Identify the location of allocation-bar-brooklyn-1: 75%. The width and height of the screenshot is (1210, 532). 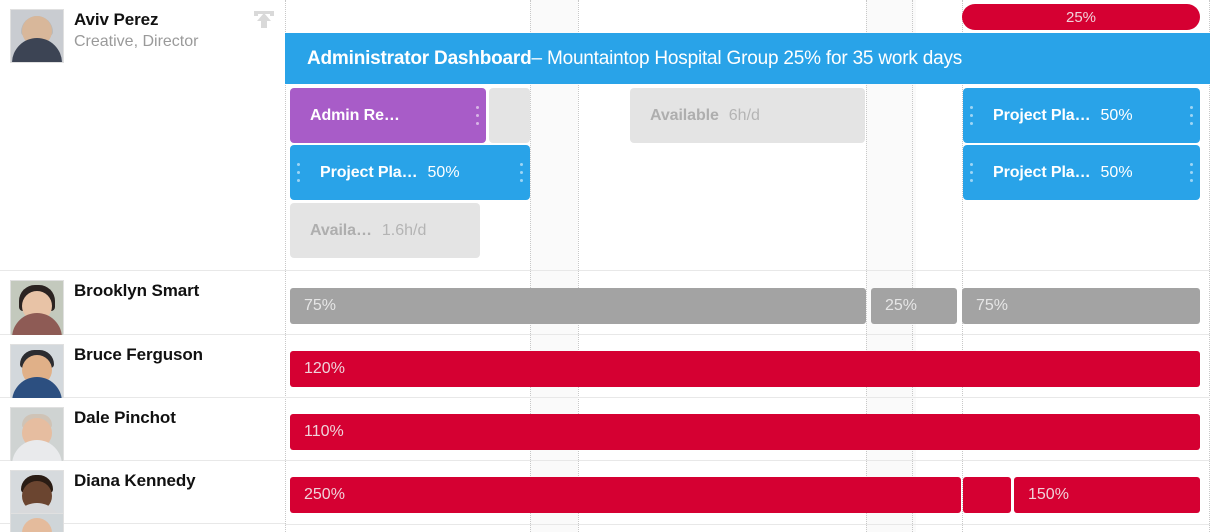
(578, 306).